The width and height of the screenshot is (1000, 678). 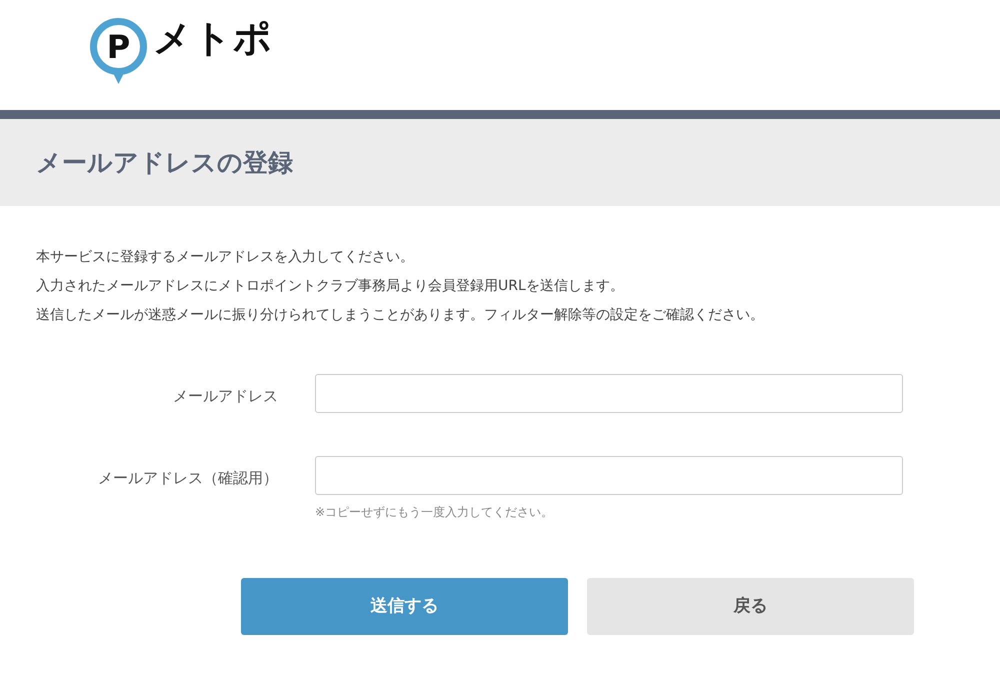 What do you see at coordinates (213, 39) in the screenshot?
I see `logo-text: メトポ` at bounding box center [213, 39].